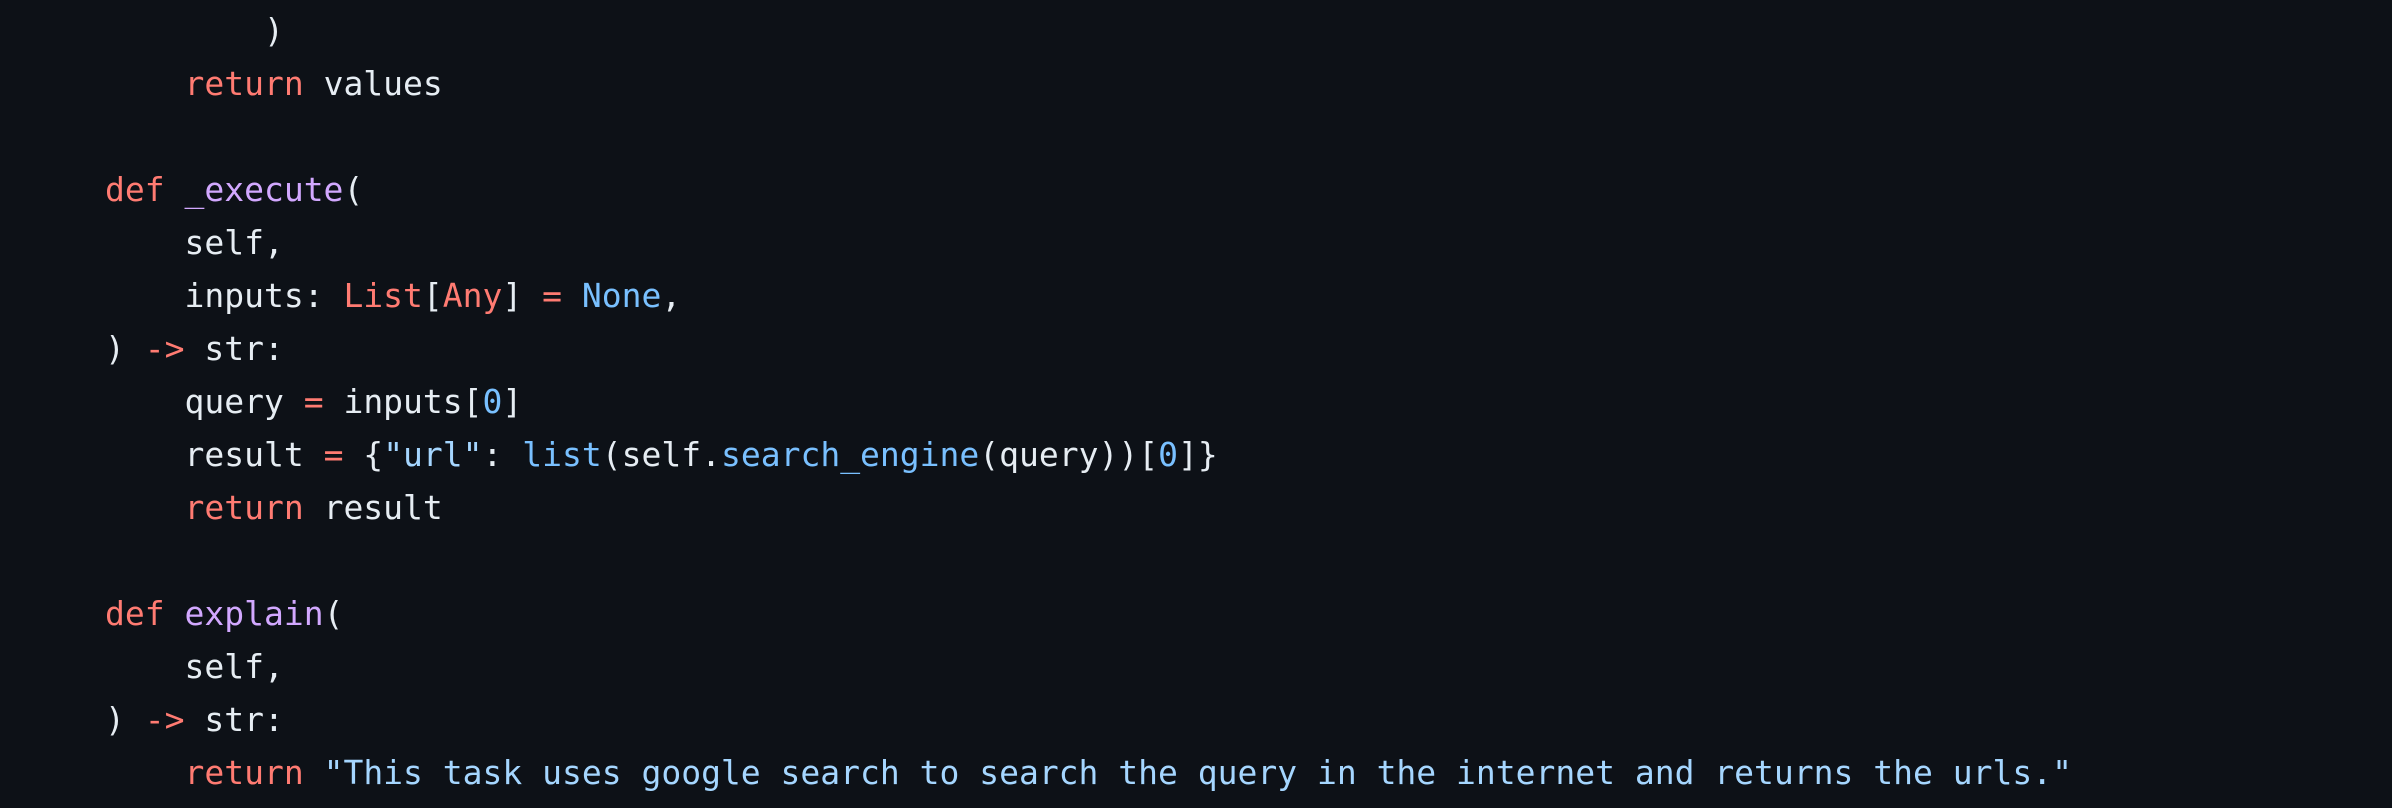 The image size is (2392, 808). Describe the element at coordinates (264, 295) in the screenshot. I see `code-token-plain: inputs:` at that location.